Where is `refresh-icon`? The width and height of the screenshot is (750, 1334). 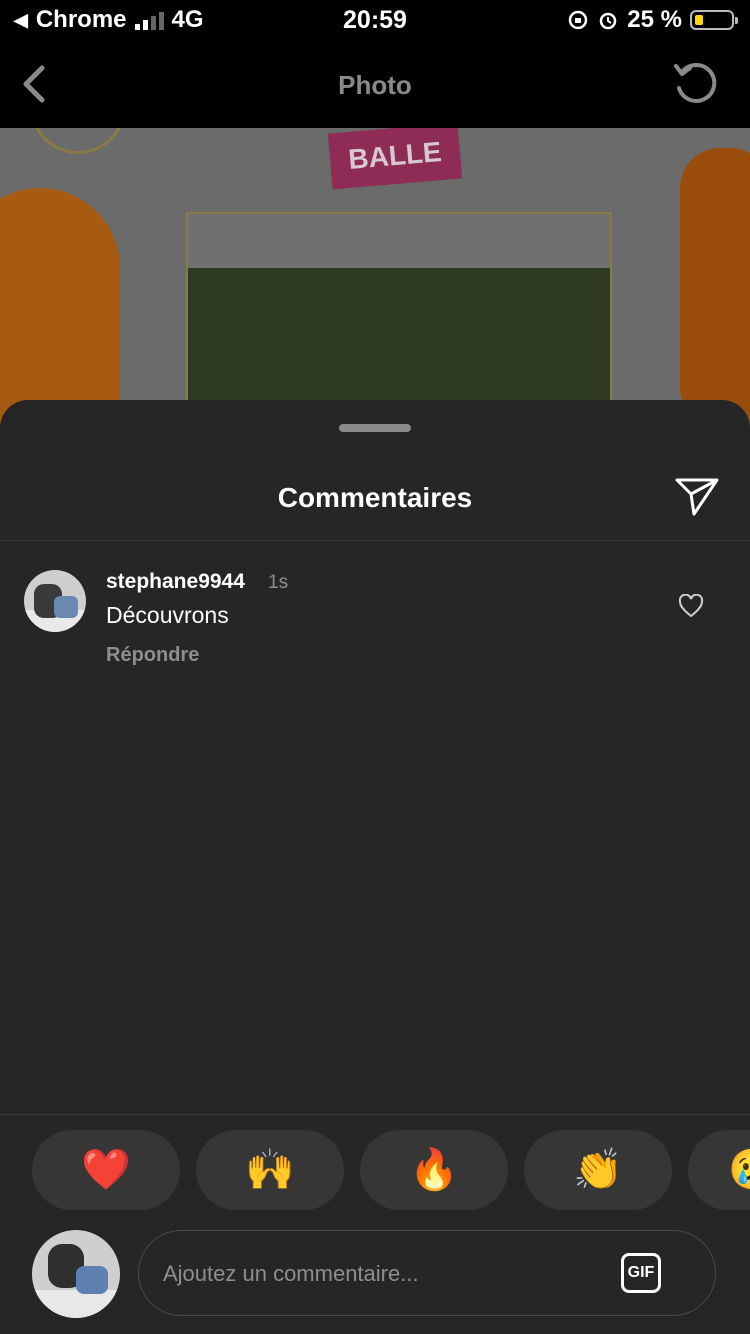
refresh-icon is located at coordinates (695, 83).